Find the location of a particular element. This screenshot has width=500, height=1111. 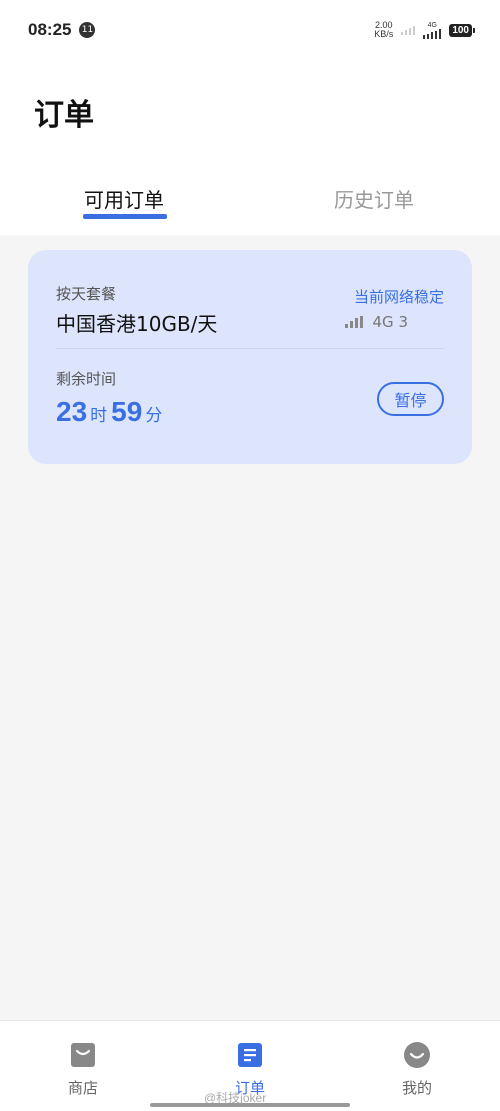

signal-sim2-icon is located at coordinates (432, 33).